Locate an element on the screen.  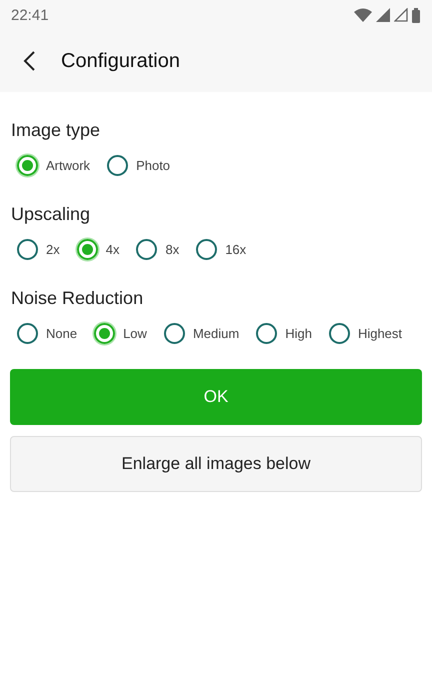
option-label: 8x is located at coordinates (172, 249).